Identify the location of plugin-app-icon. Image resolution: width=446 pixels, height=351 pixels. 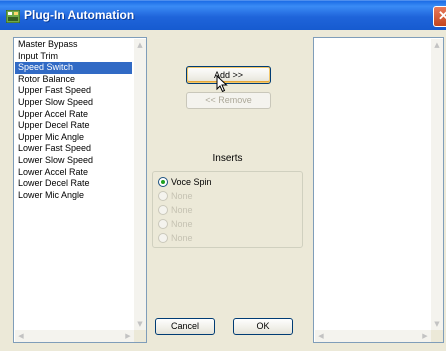
(13, 16).